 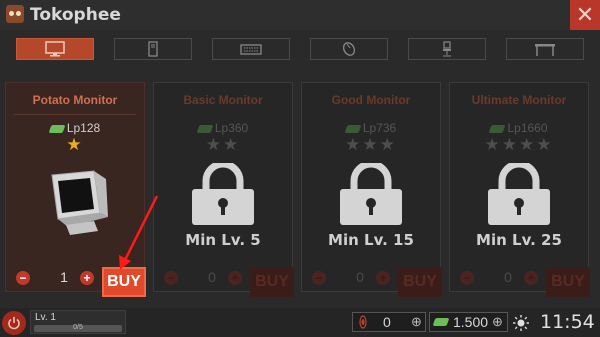 I want to click on money-counter: 1.500 ⊕, so click(x=468, y=322).